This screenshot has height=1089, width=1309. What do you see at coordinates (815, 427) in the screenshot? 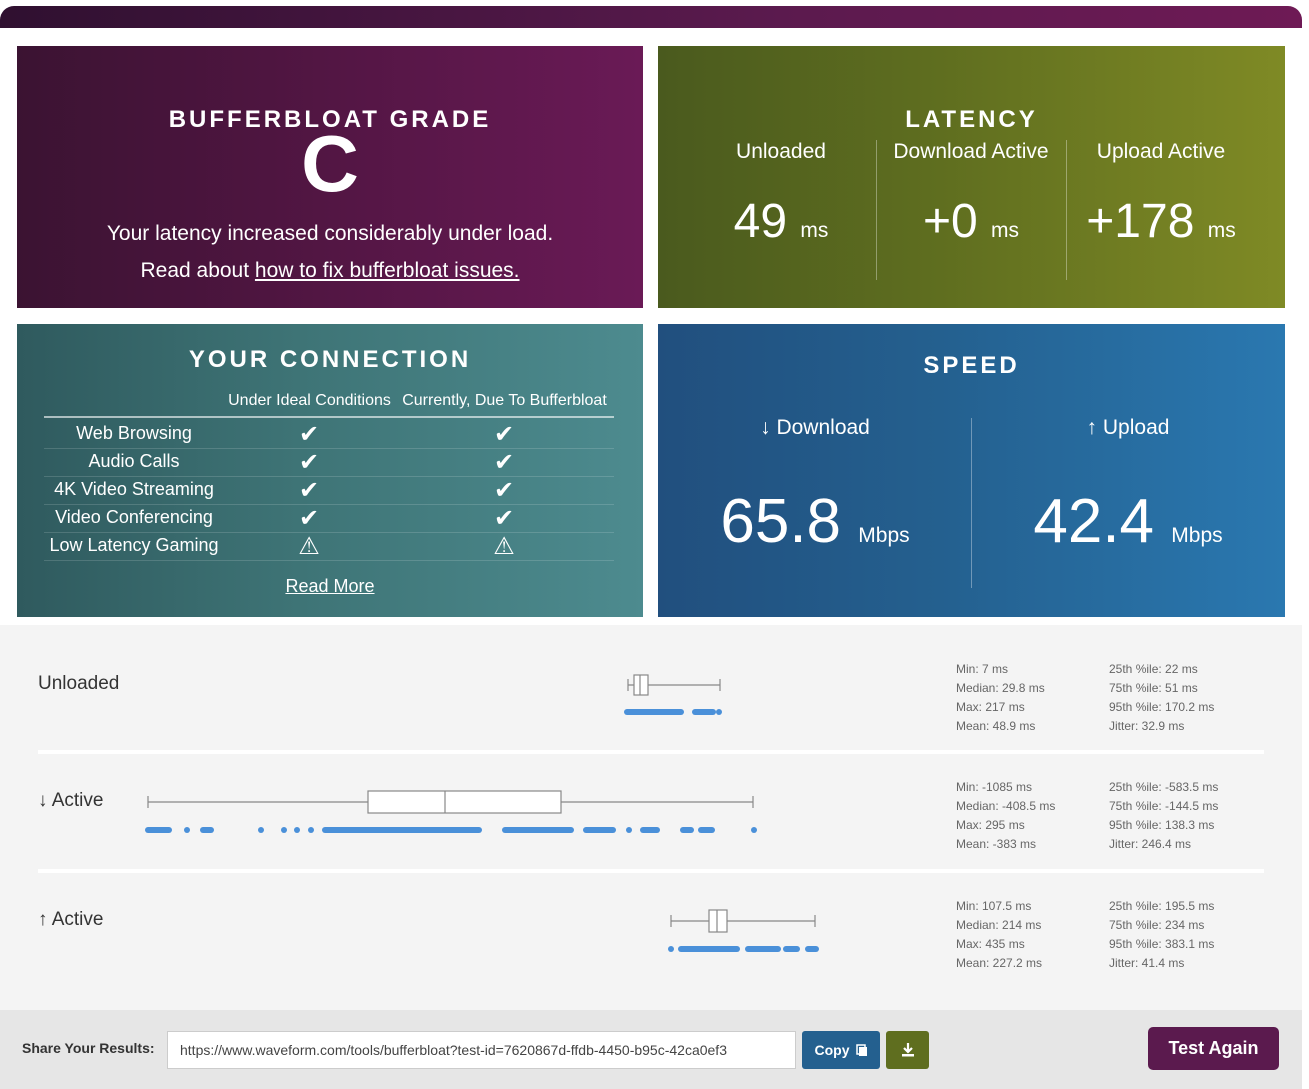
I see `download-label: ↓ Download` at bounding box center [815, 427].